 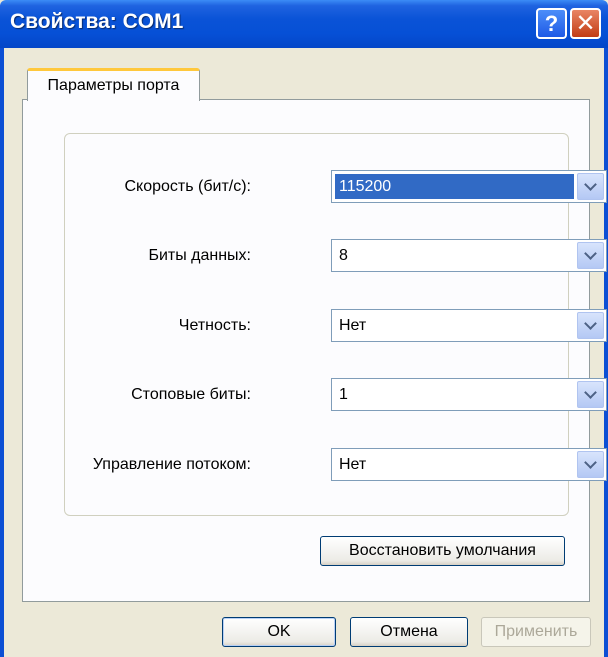 What do you see at coordinates (353, 464) in the screenshot?
I see `flow-control-value: Нет` at bounding box center [353, 464].